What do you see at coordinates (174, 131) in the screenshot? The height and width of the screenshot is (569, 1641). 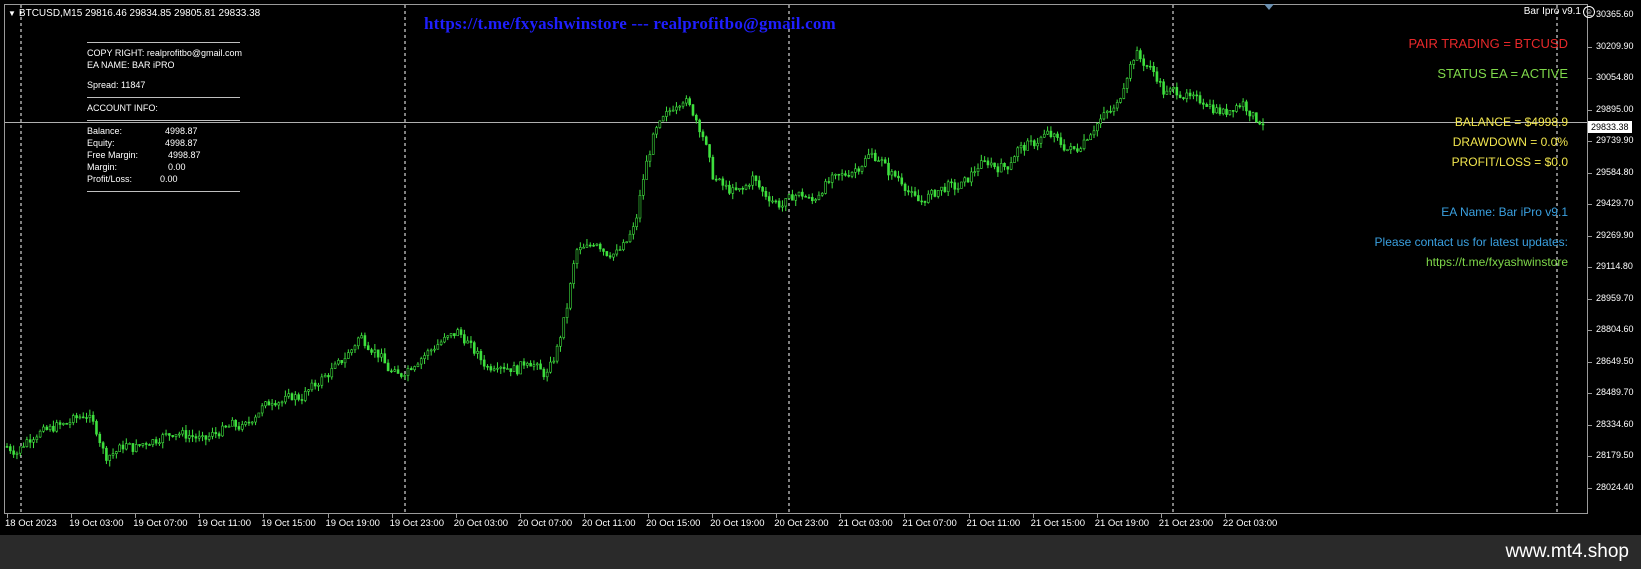 I see `account-row-balance: Balance: 4998.87` at bounding box center [174, 131].